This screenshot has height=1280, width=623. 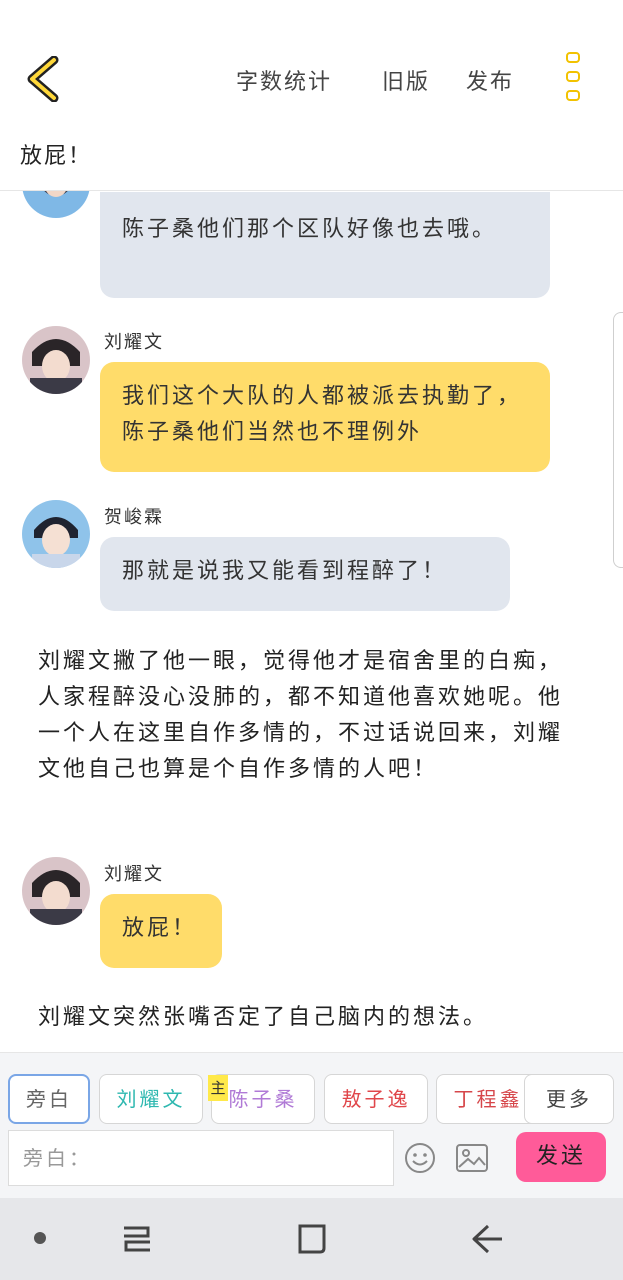 I want to click on message-text: 我们这个大队的人都被派去执勤了，陈子桑他们当然也不理例外, so click(x=322, y=414).